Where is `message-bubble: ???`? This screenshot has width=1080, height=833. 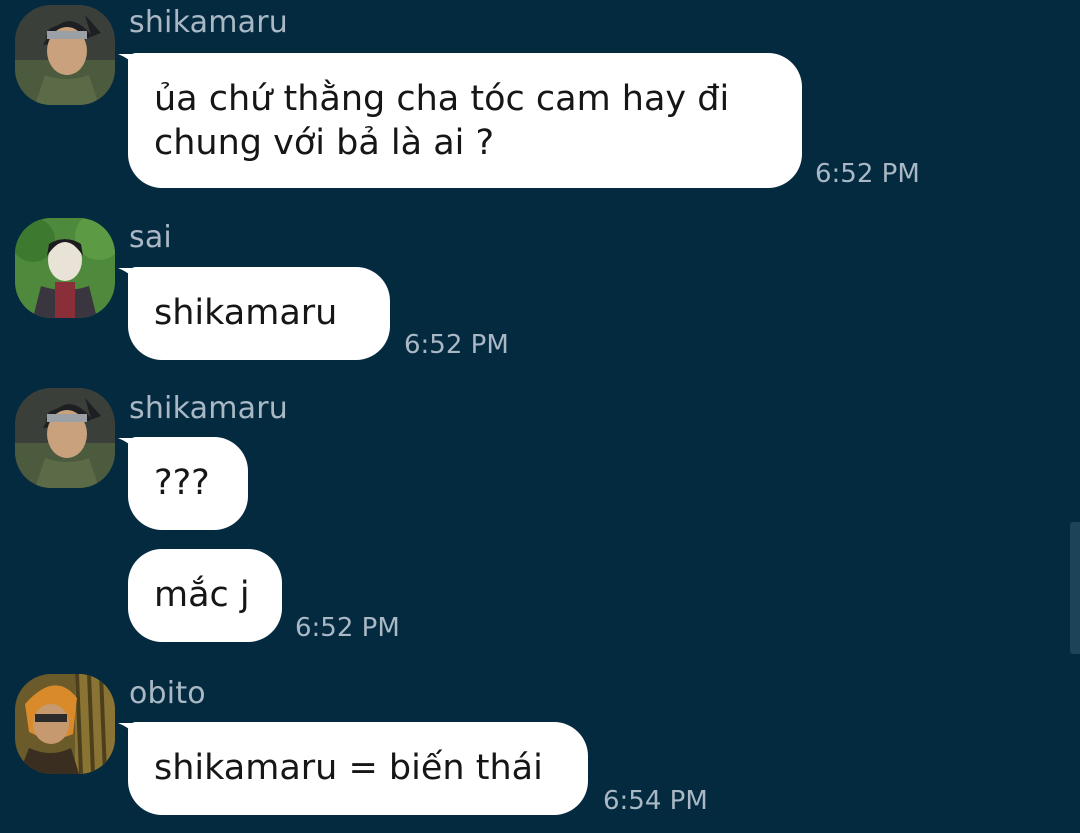
message-bubble: ??? is located at coordinates (188, 483).